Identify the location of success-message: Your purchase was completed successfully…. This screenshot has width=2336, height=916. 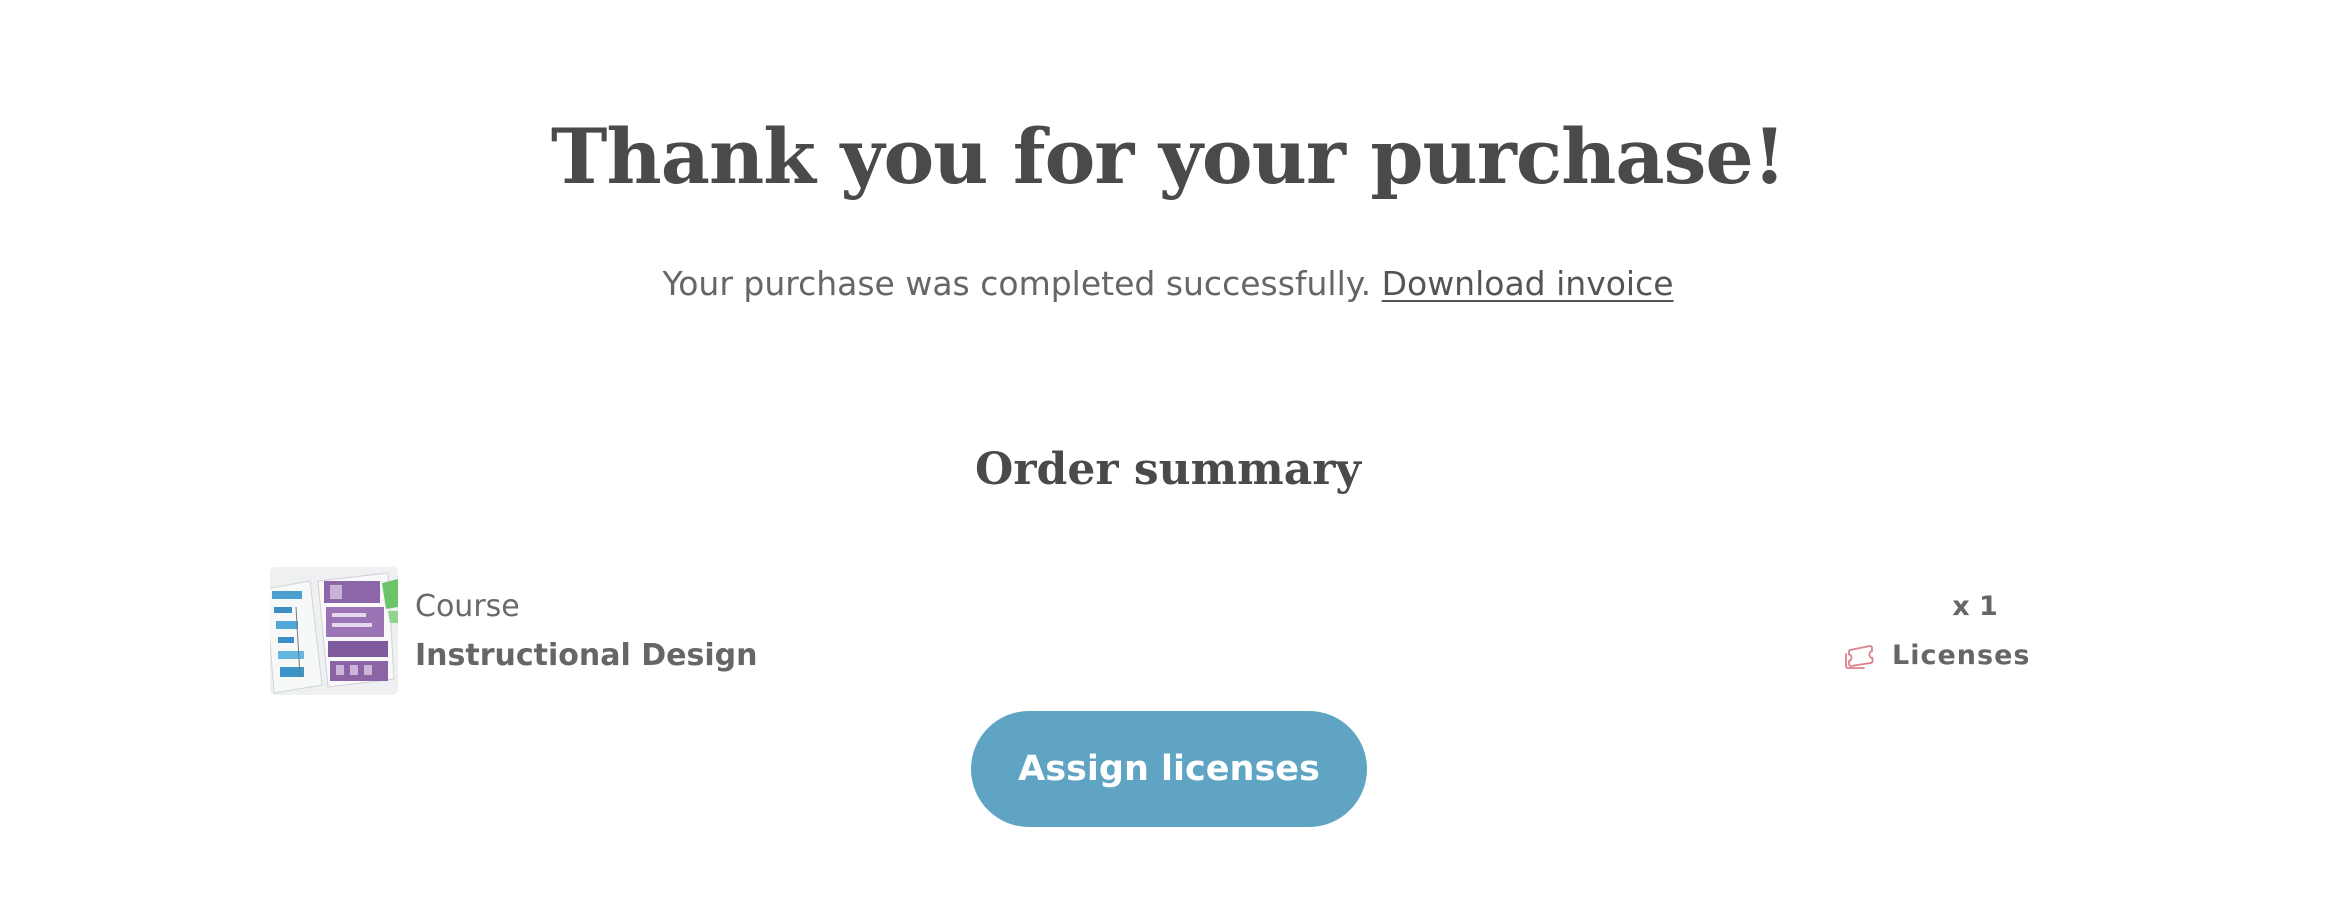
(1017, 283).